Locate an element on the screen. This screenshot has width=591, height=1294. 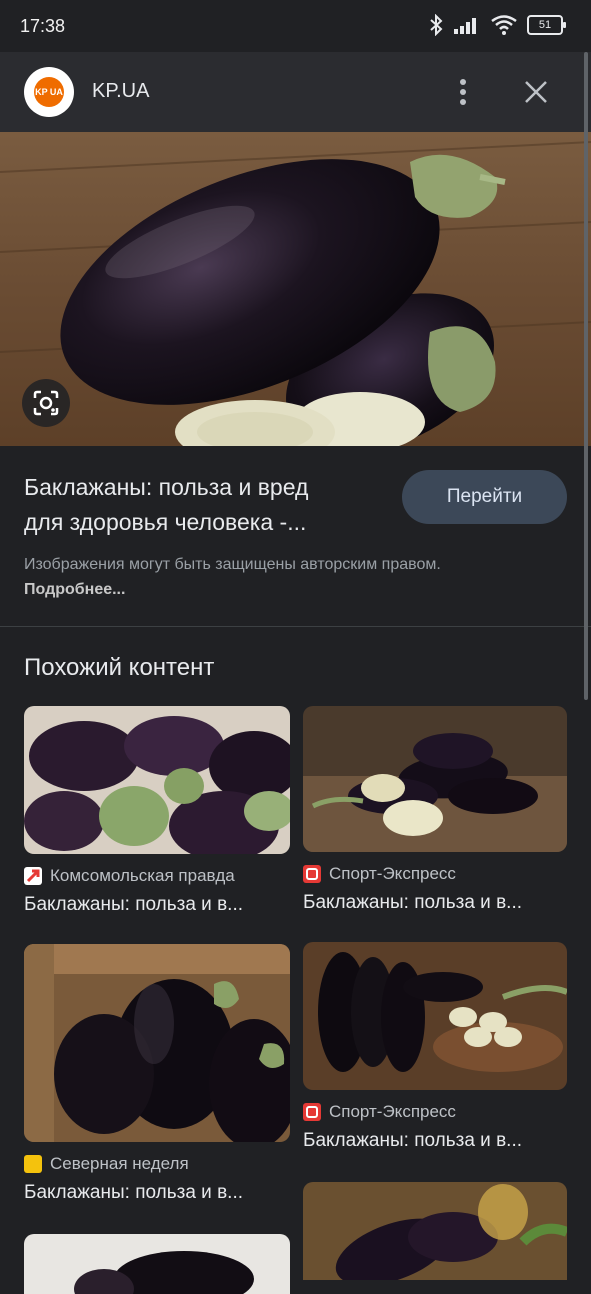
wifi-icon is located at coordinates (504, 25).